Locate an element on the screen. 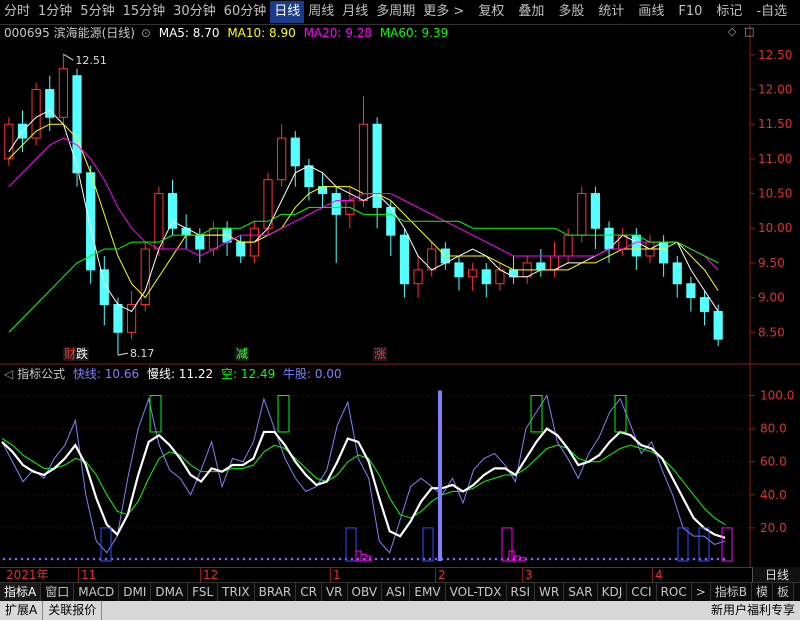  square-icon: □ is located at coordinates (749, 31).